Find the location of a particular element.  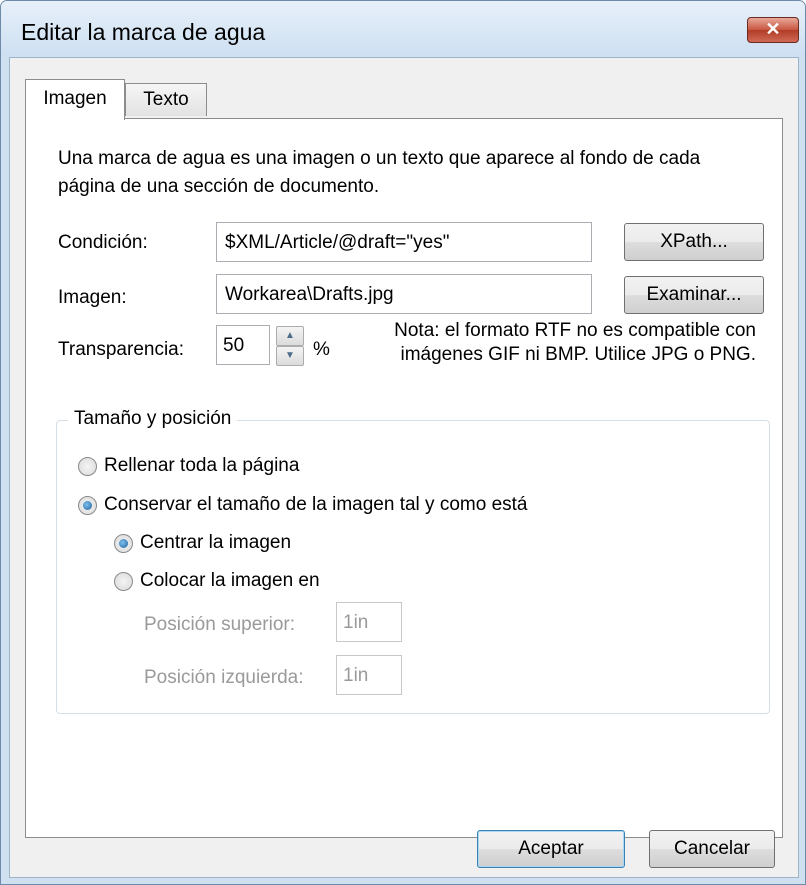

close-button: ✕ is located at coordinates (773, 30).